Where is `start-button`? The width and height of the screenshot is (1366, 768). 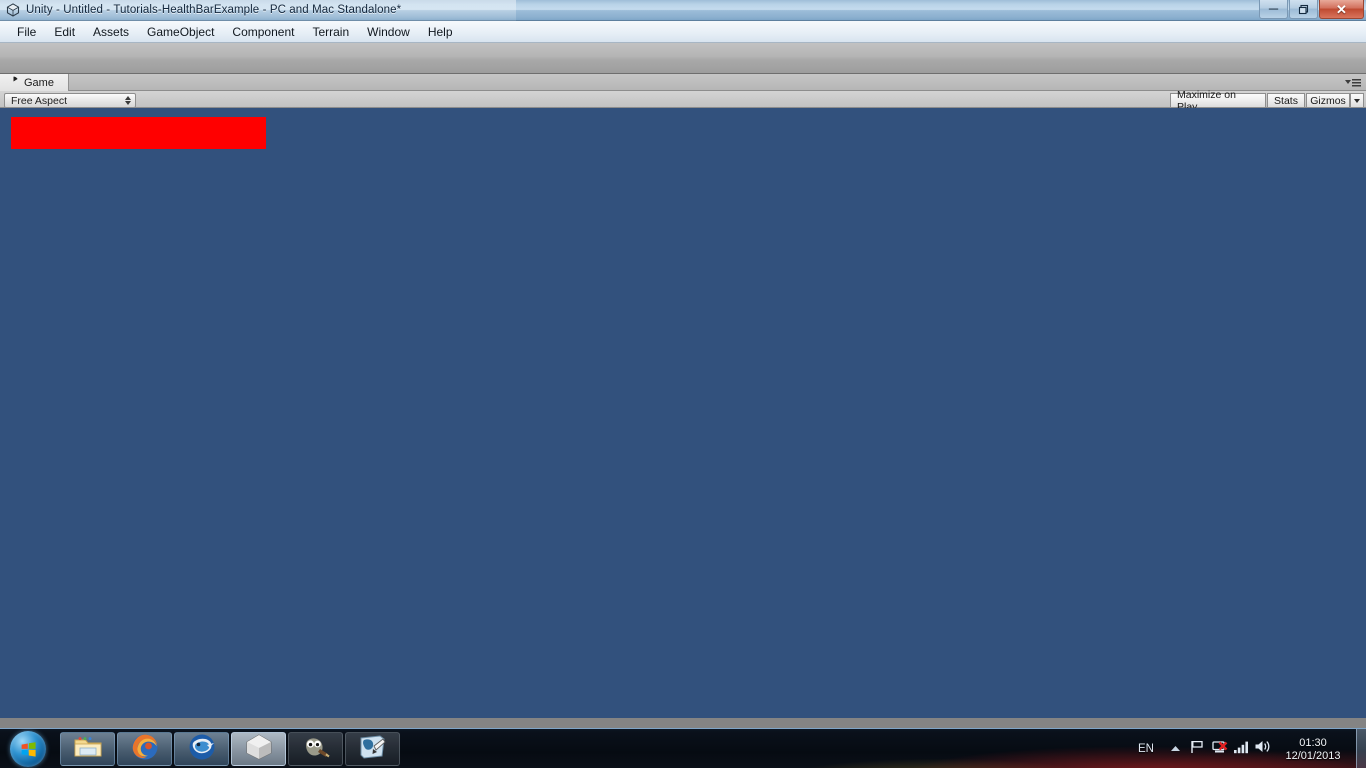 start-button is located at coordinates (28, 749).